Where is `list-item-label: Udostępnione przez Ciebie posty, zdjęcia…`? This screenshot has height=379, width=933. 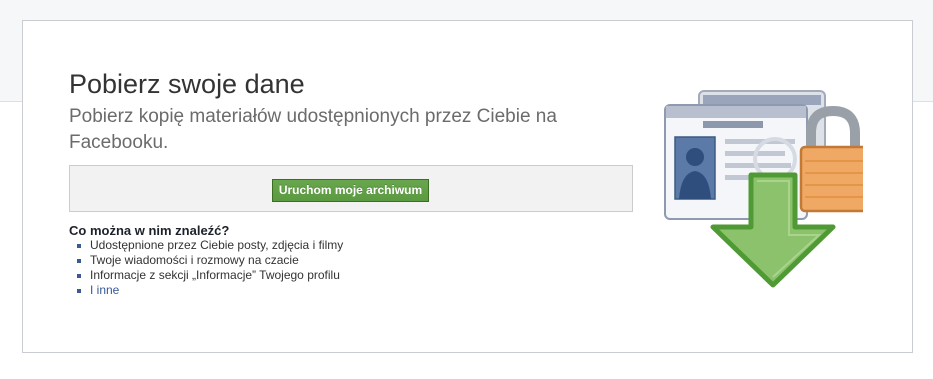
list-item-label: Udostępnione przez Ciebie posty, zdjęcia… is located at coordinates (217, 245).